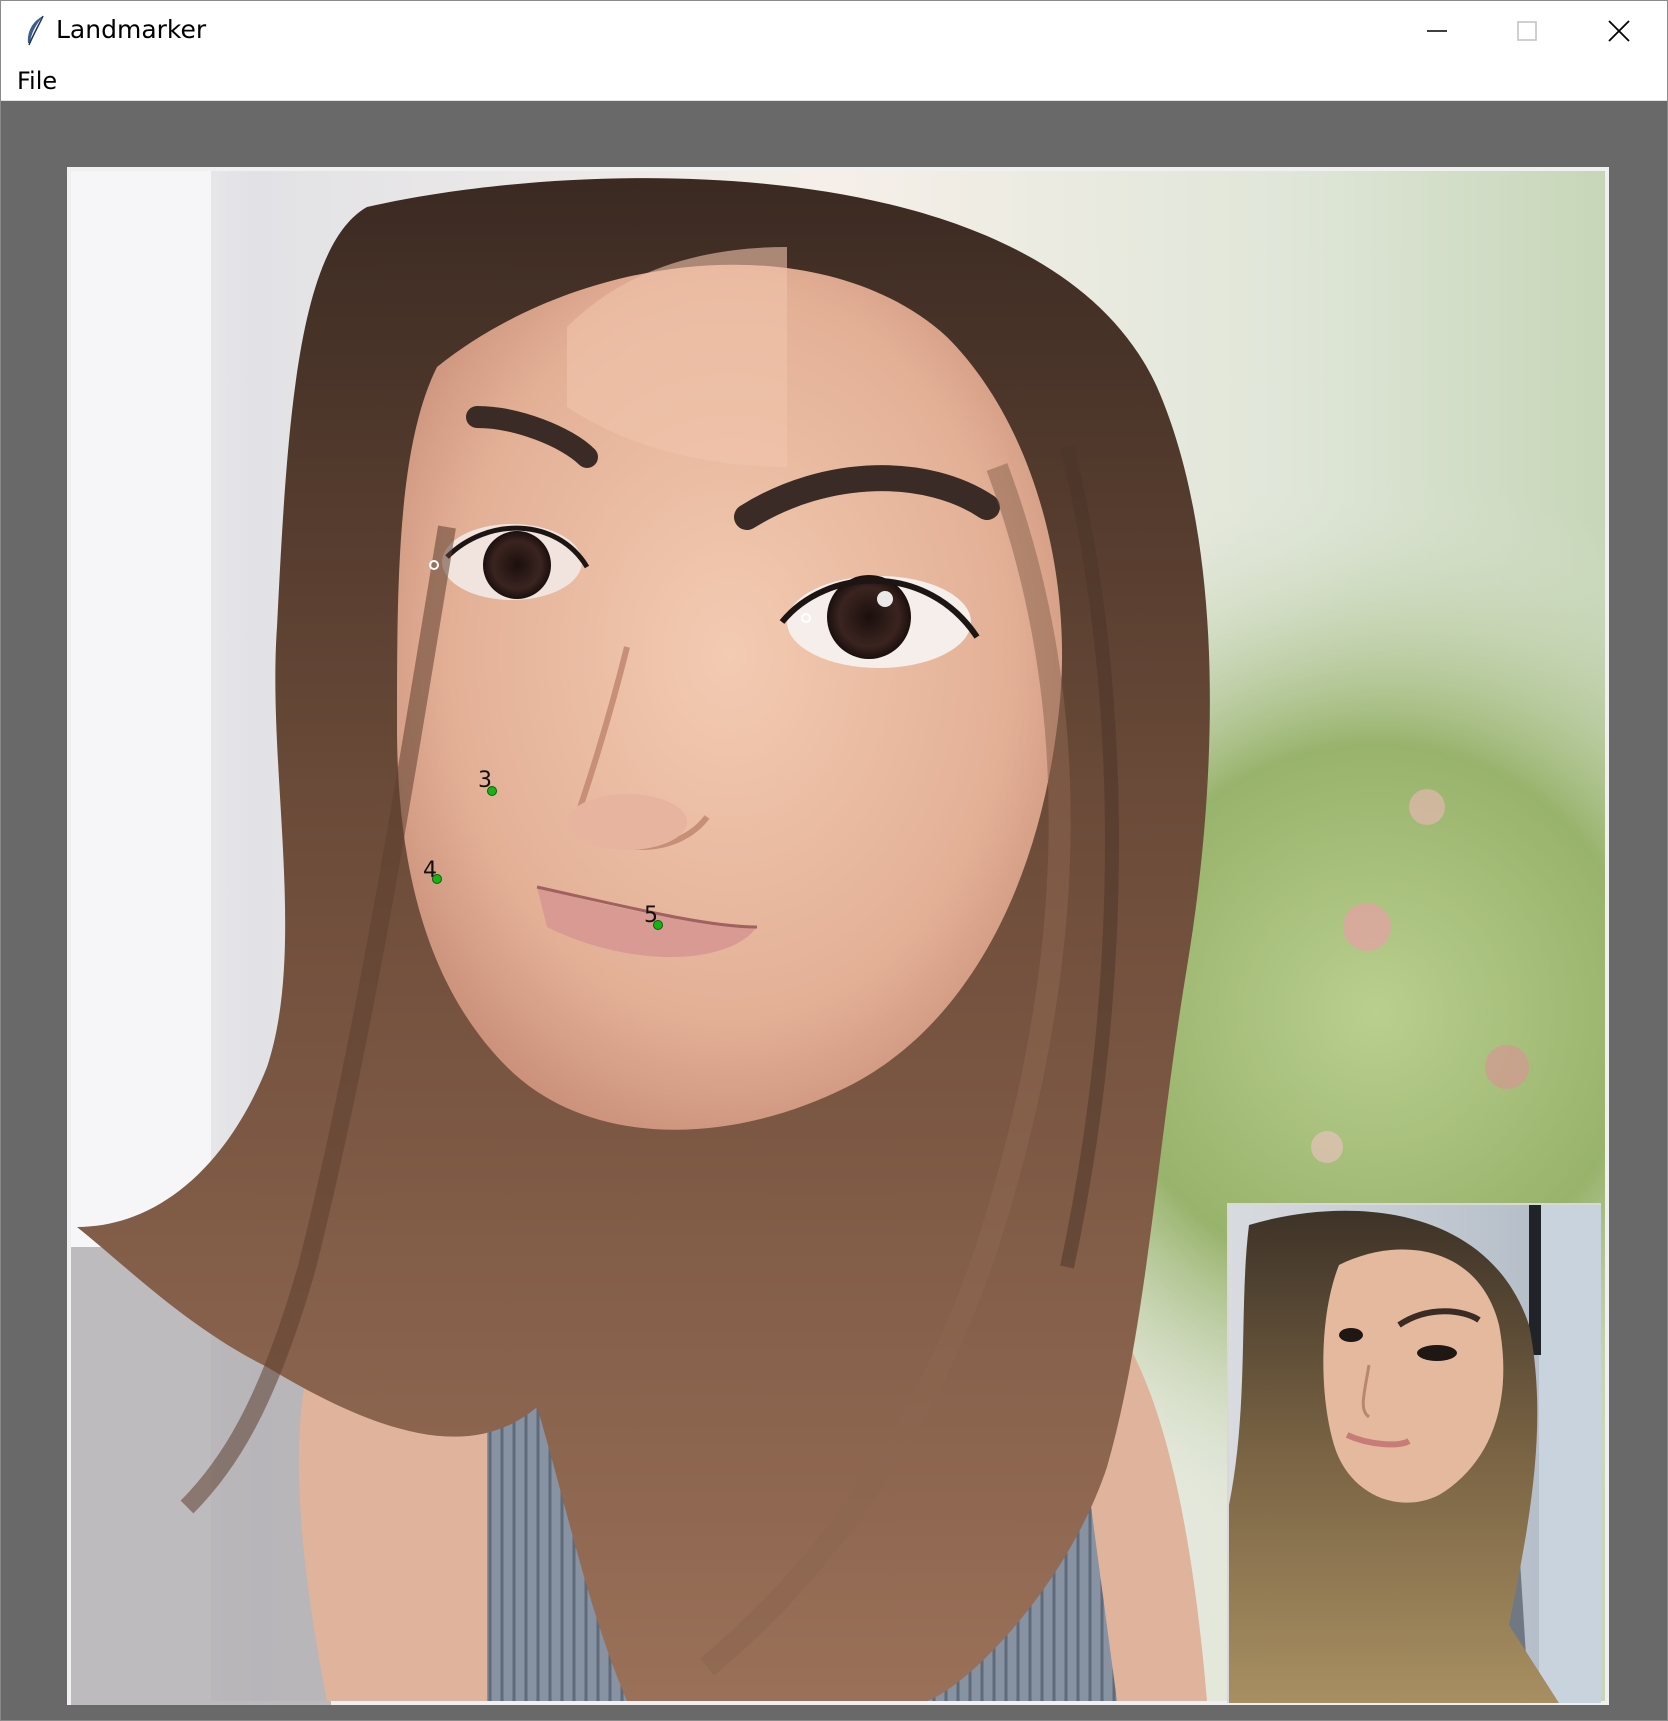 The width and height of the screenshot is (1668, 1721). I want to click on reference-thumbnail, so click(1414, 1453).